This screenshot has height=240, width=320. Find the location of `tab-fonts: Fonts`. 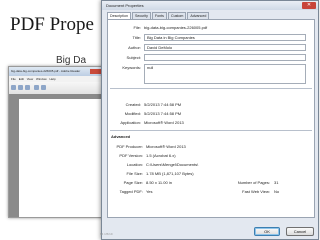

tab-fonts: Fonts is located at coordinates (159, 15).